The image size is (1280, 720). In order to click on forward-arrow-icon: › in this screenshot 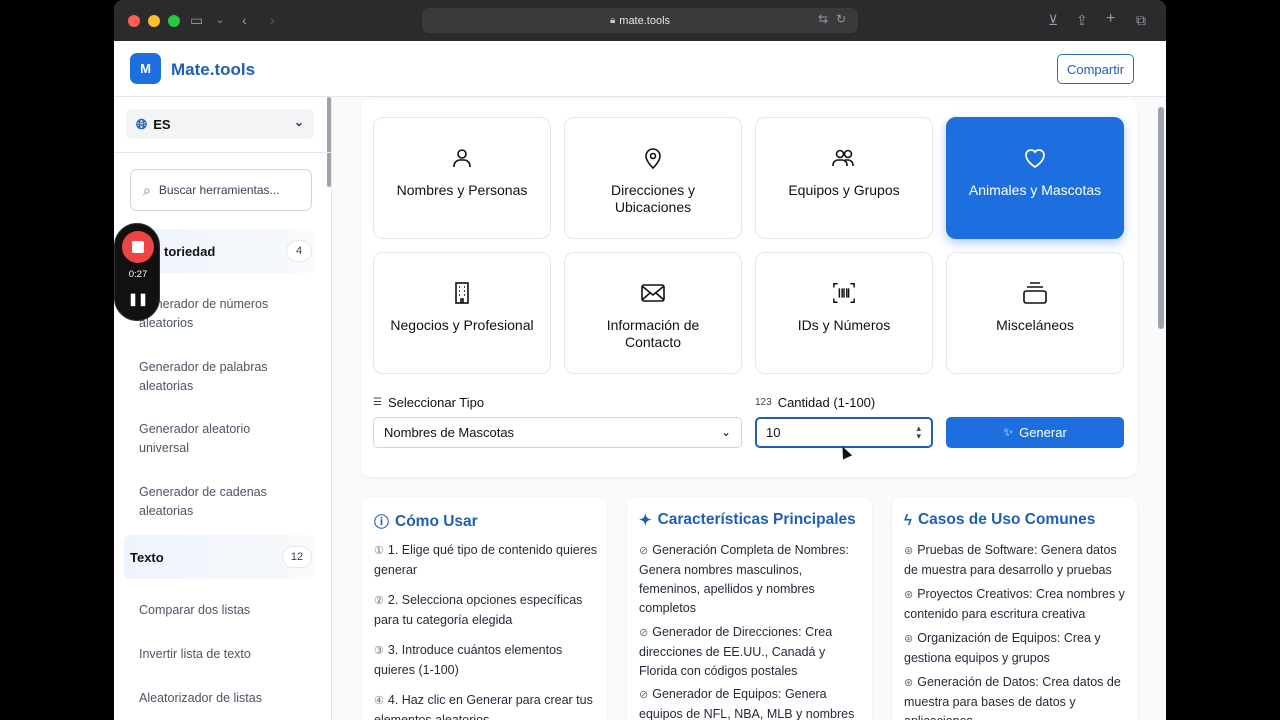, I will do `click(272, 20)`.